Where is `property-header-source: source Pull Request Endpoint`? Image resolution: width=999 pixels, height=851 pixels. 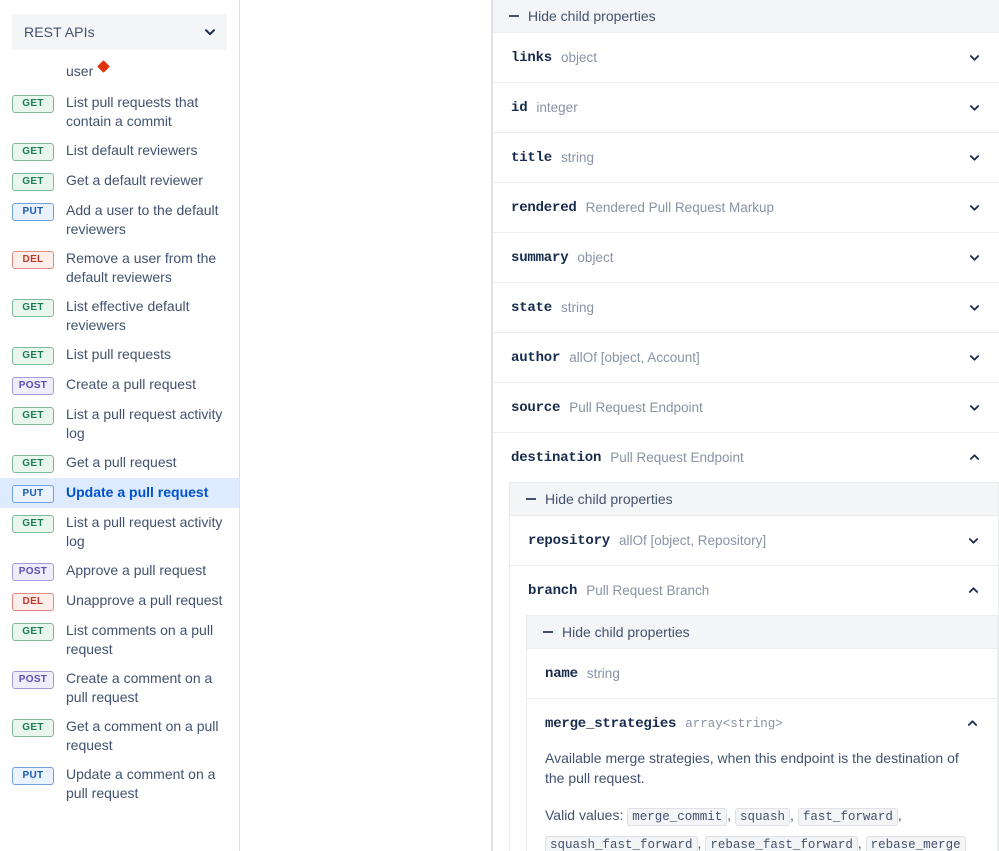 property-header-source: source Pull Request Endpoint is located at coordinates (746, 407).